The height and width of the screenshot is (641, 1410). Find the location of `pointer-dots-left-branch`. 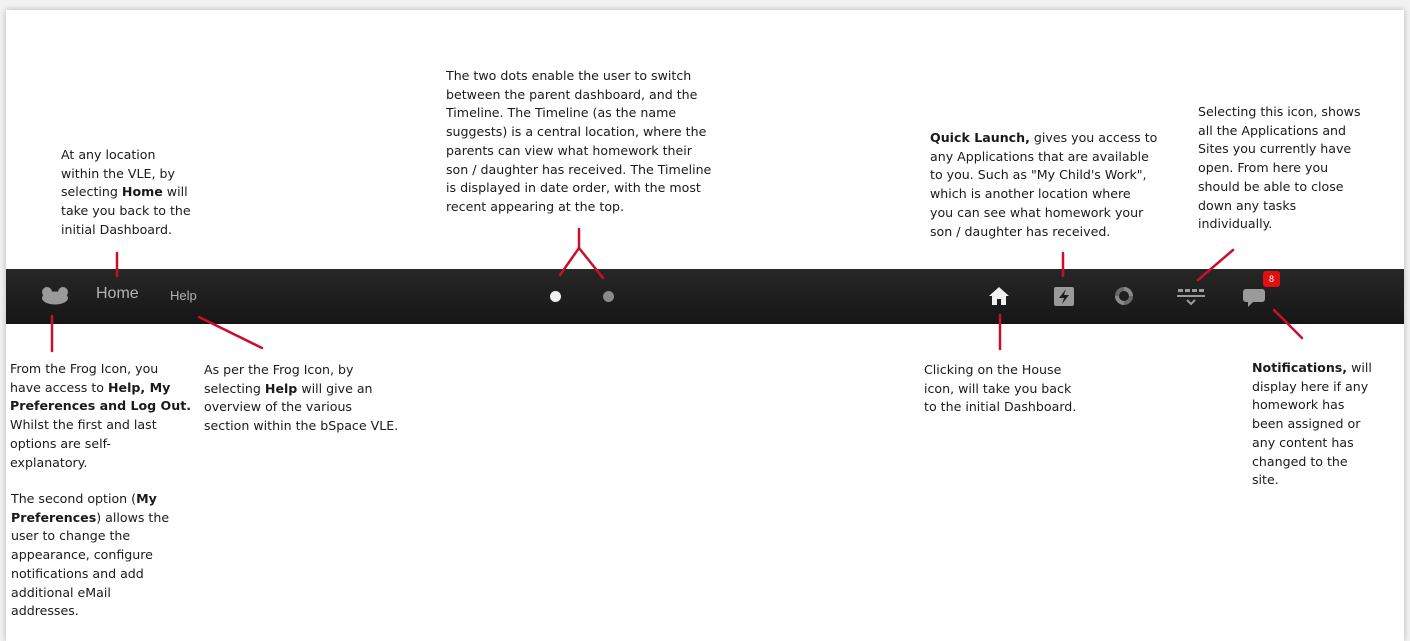

pointer-dots-left-branch is located at coordinates (569, 261).